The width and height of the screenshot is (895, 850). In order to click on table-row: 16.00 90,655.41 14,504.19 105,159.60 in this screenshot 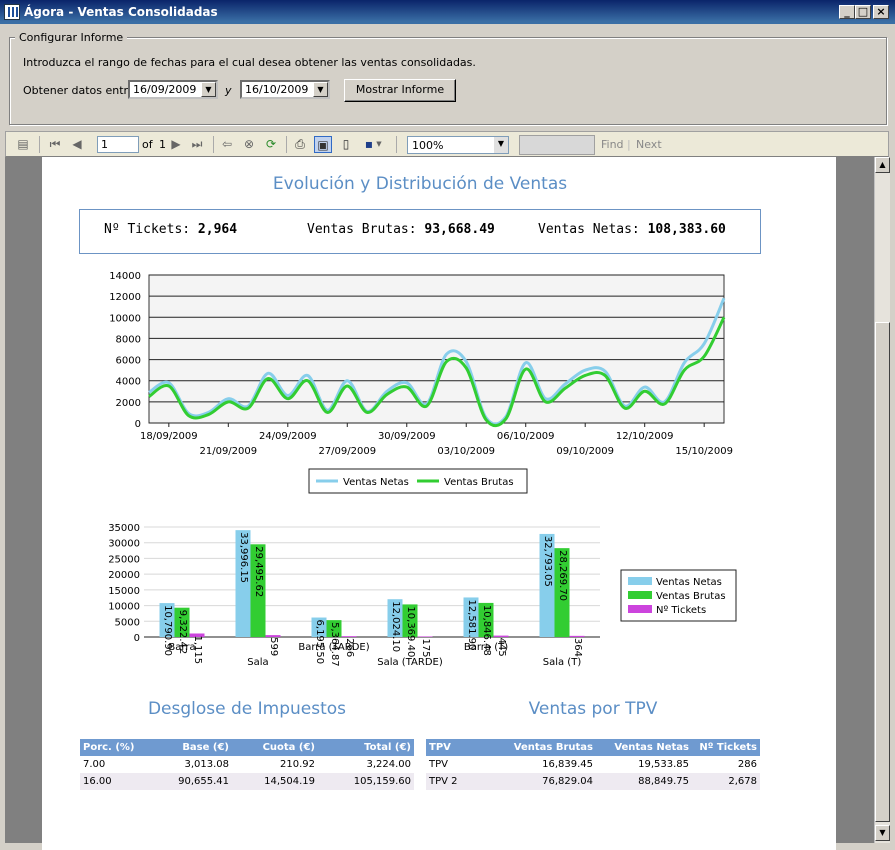, I will do `click(247, 781)`.